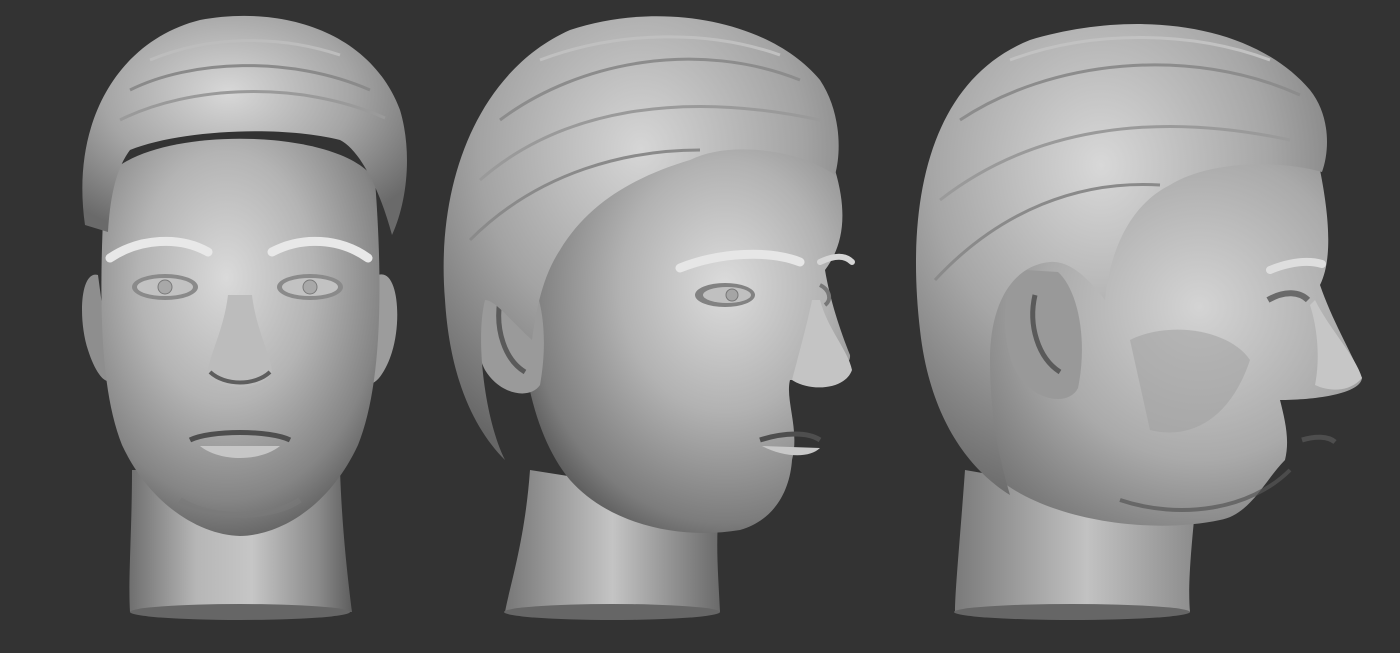 The height and width of the screenshot is (653, 1400). What do you see at coordinates (1336, 345) in the screenshot?
I see `nose` at bounding box center [1336, 345].